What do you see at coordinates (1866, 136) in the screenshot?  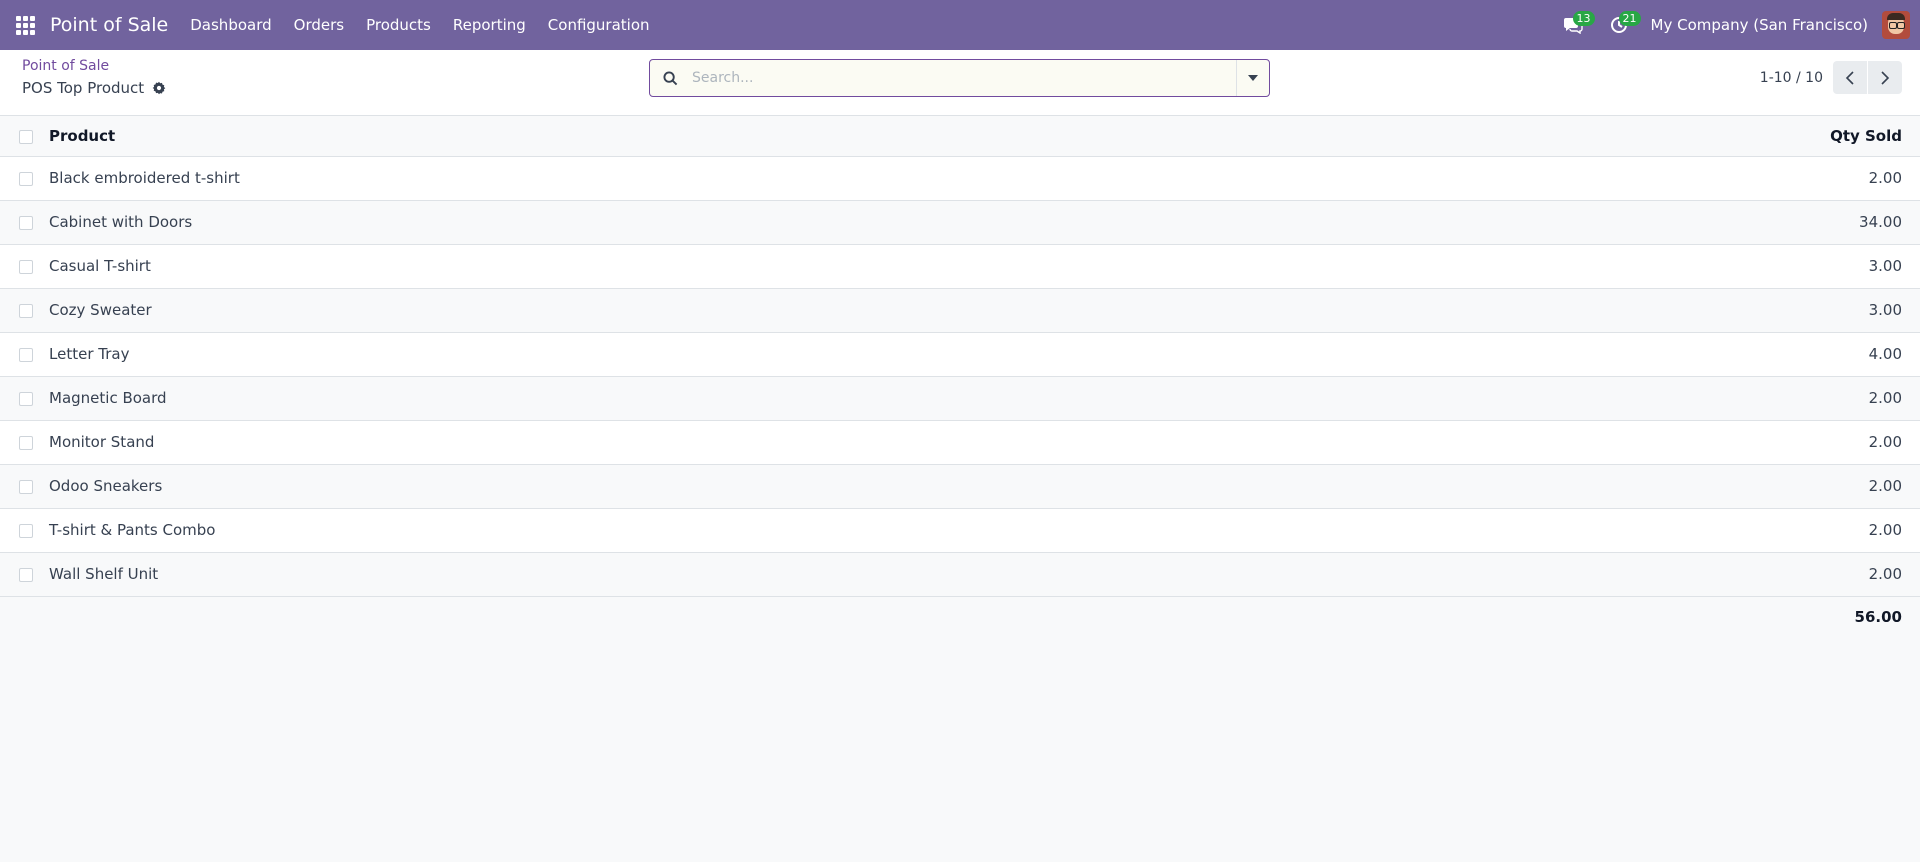 I see `column-header-qty-sold: Qty Sold` at bounding box center [1866, 136].